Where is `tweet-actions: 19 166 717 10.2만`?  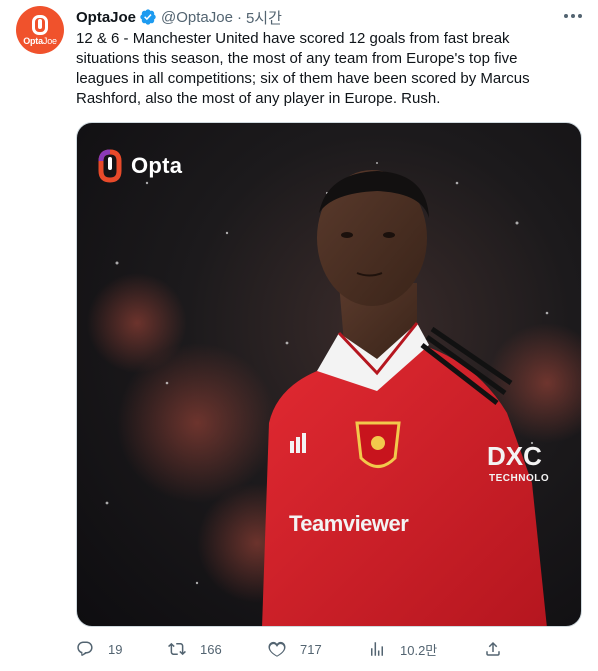
tweet-actions: 19 166 717 10.2만 is located at coordinates (329, 649).